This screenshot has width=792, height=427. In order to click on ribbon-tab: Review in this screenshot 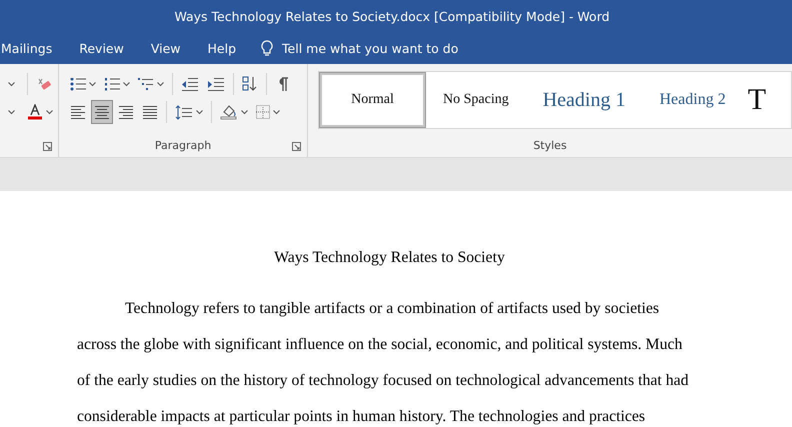, I will do `click(101, 48)`.